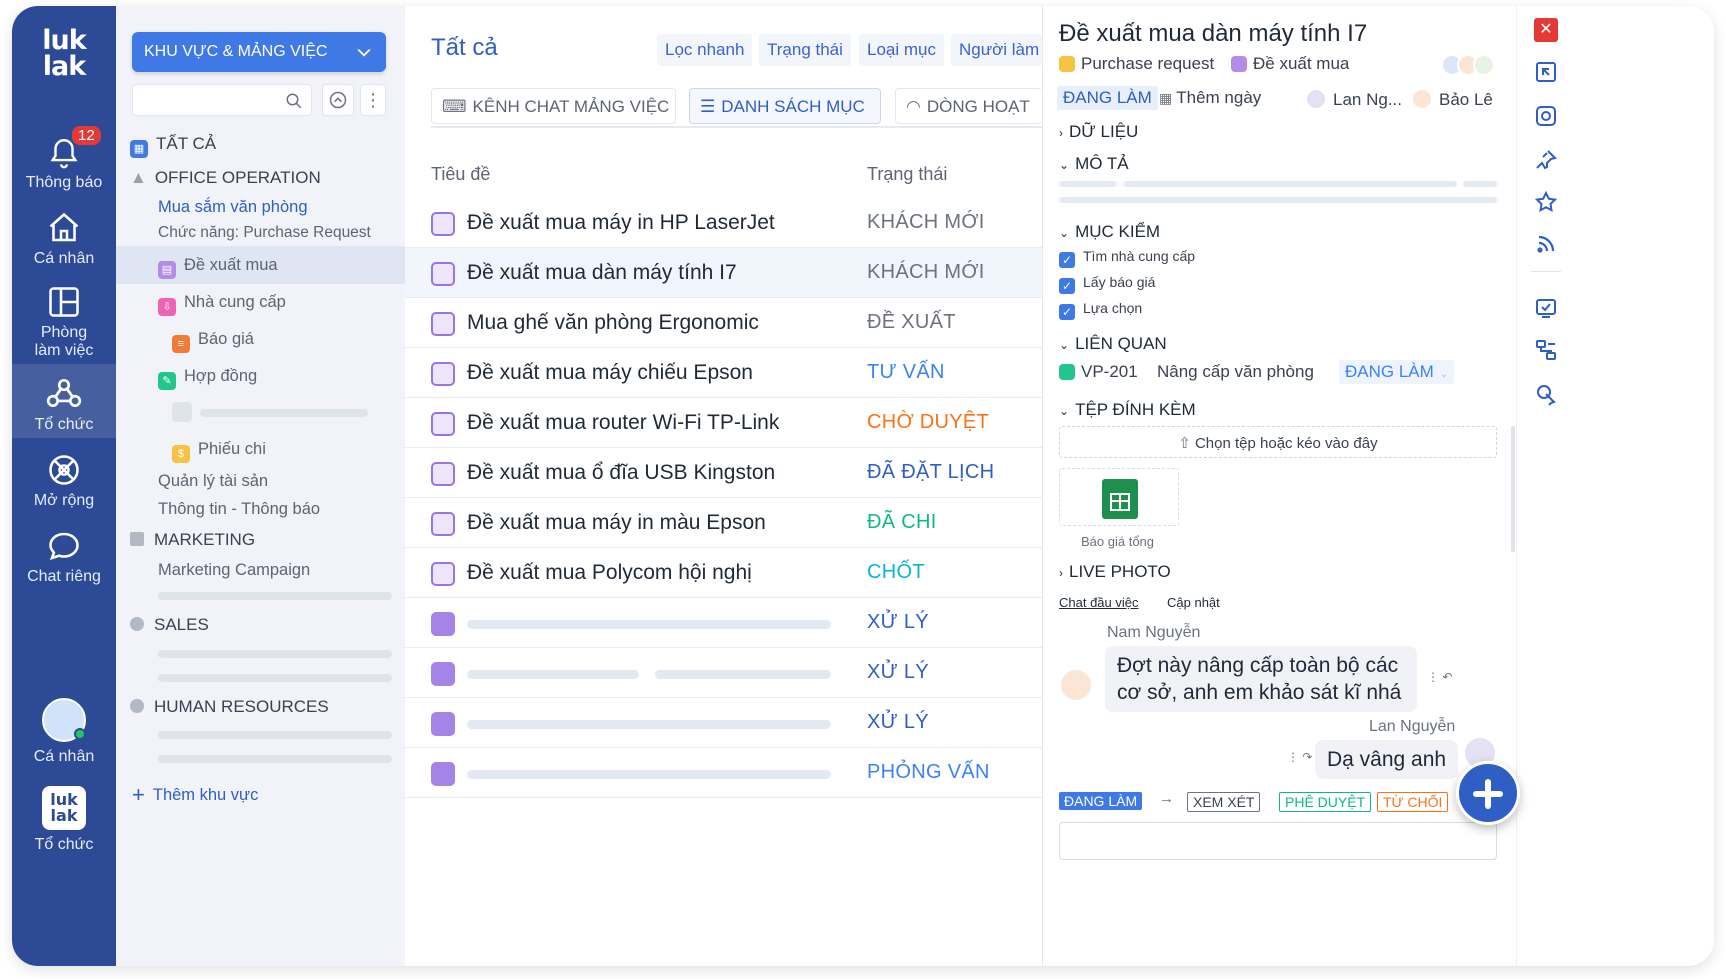 This screenshot has width=1726, height=979. What do you see at coordinates (1224, 802) in the screenshot?
I see `workflow-review: XEM XÉT` at bounding box center [1224, 802].